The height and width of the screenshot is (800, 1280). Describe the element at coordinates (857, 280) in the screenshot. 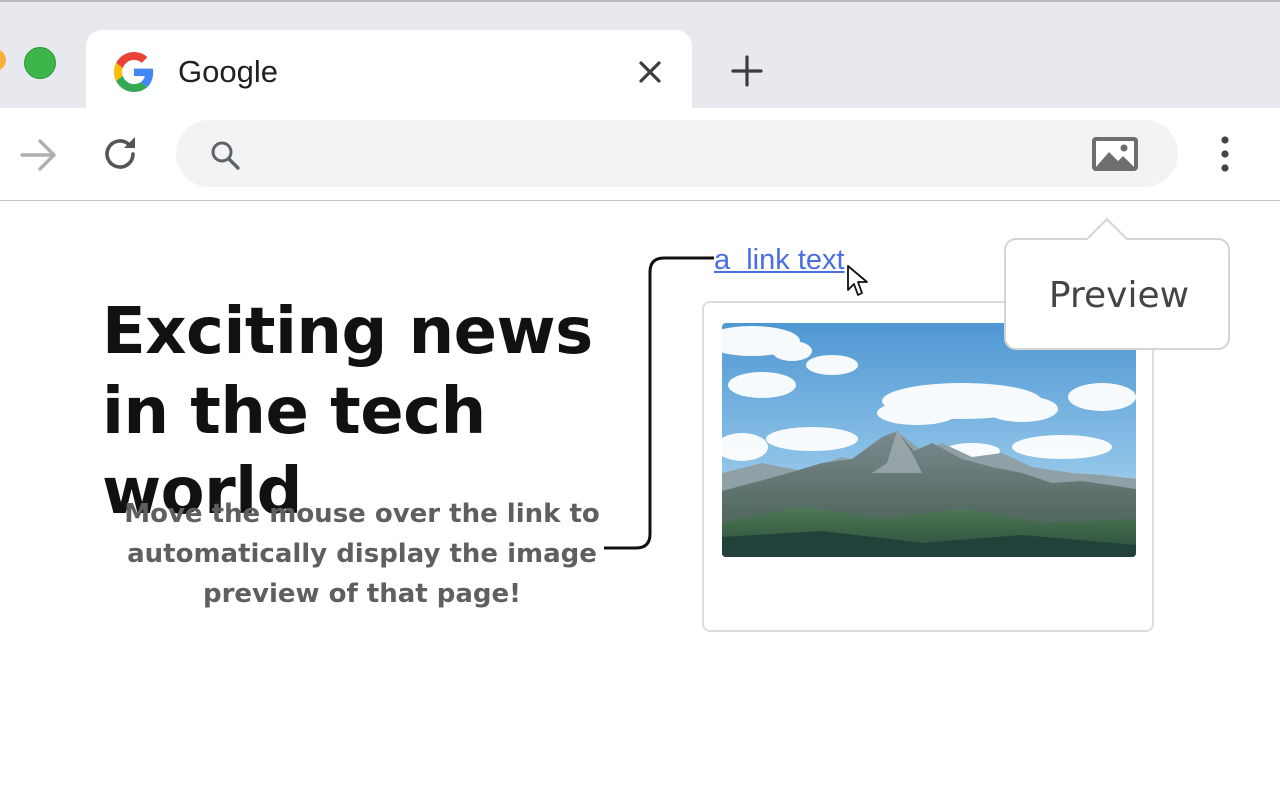

I see `mouse-cursor-icon` at that location.